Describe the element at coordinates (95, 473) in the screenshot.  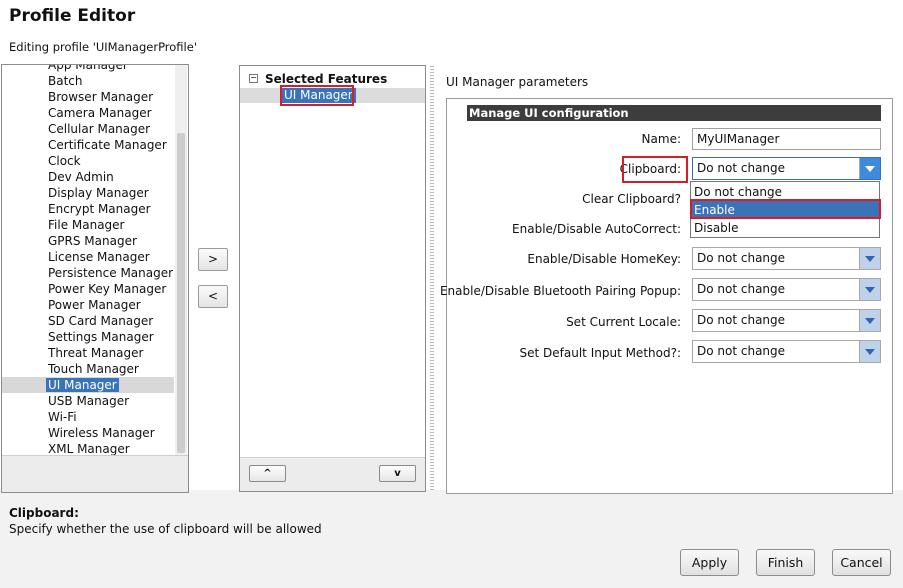
I see `list-footer` at that location.